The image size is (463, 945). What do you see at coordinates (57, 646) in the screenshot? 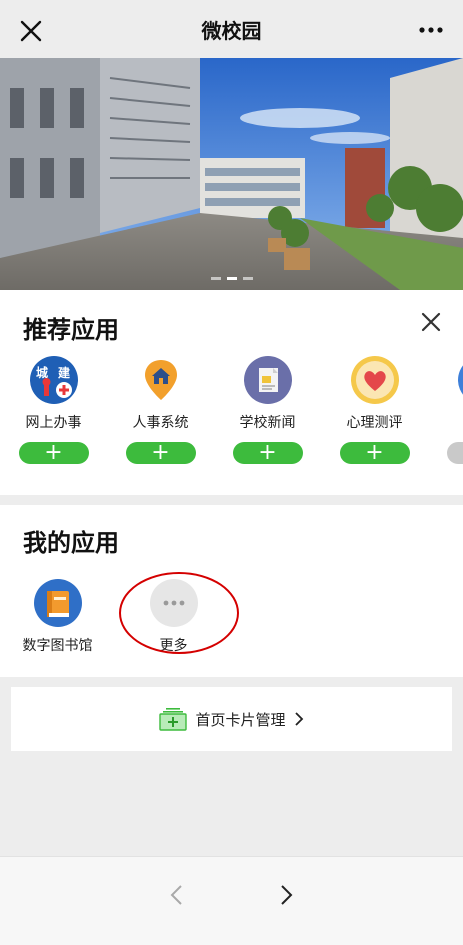
I see `app-label: 数字图书馆` at bounding box center [57, 646].